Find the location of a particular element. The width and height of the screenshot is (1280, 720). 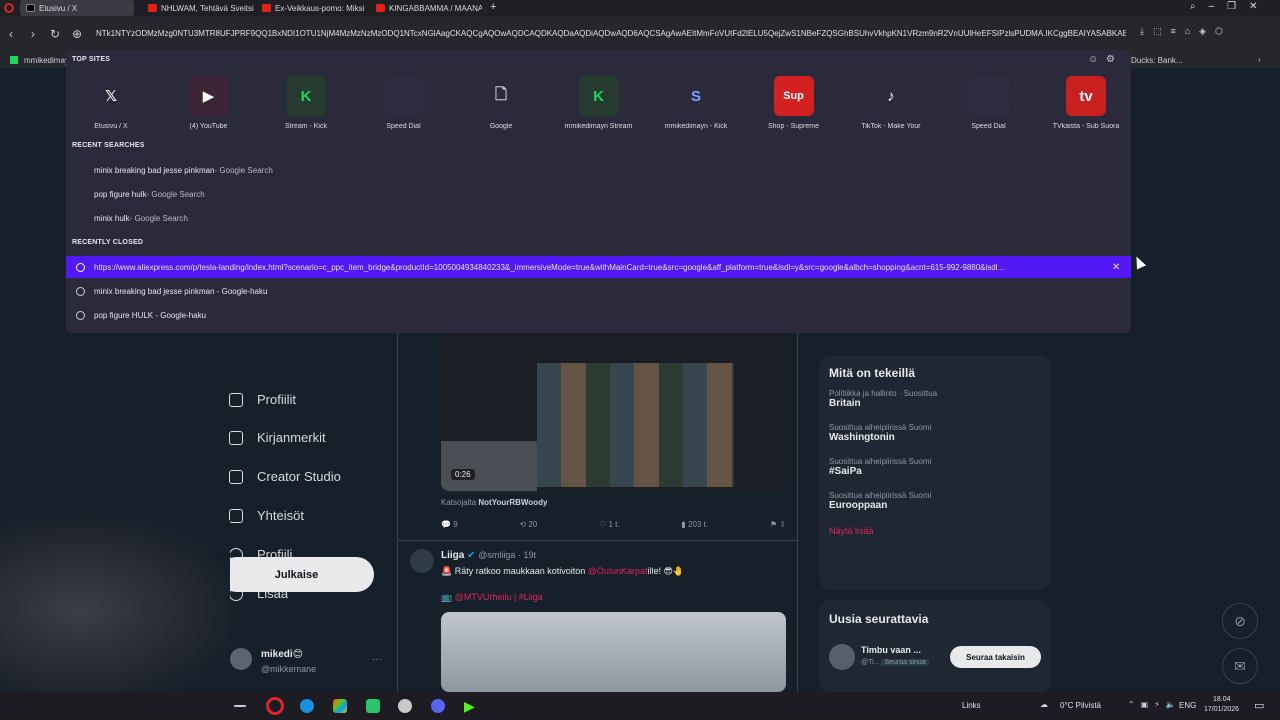

messages-icon: ✉ is located at coordinates (1240, 666).